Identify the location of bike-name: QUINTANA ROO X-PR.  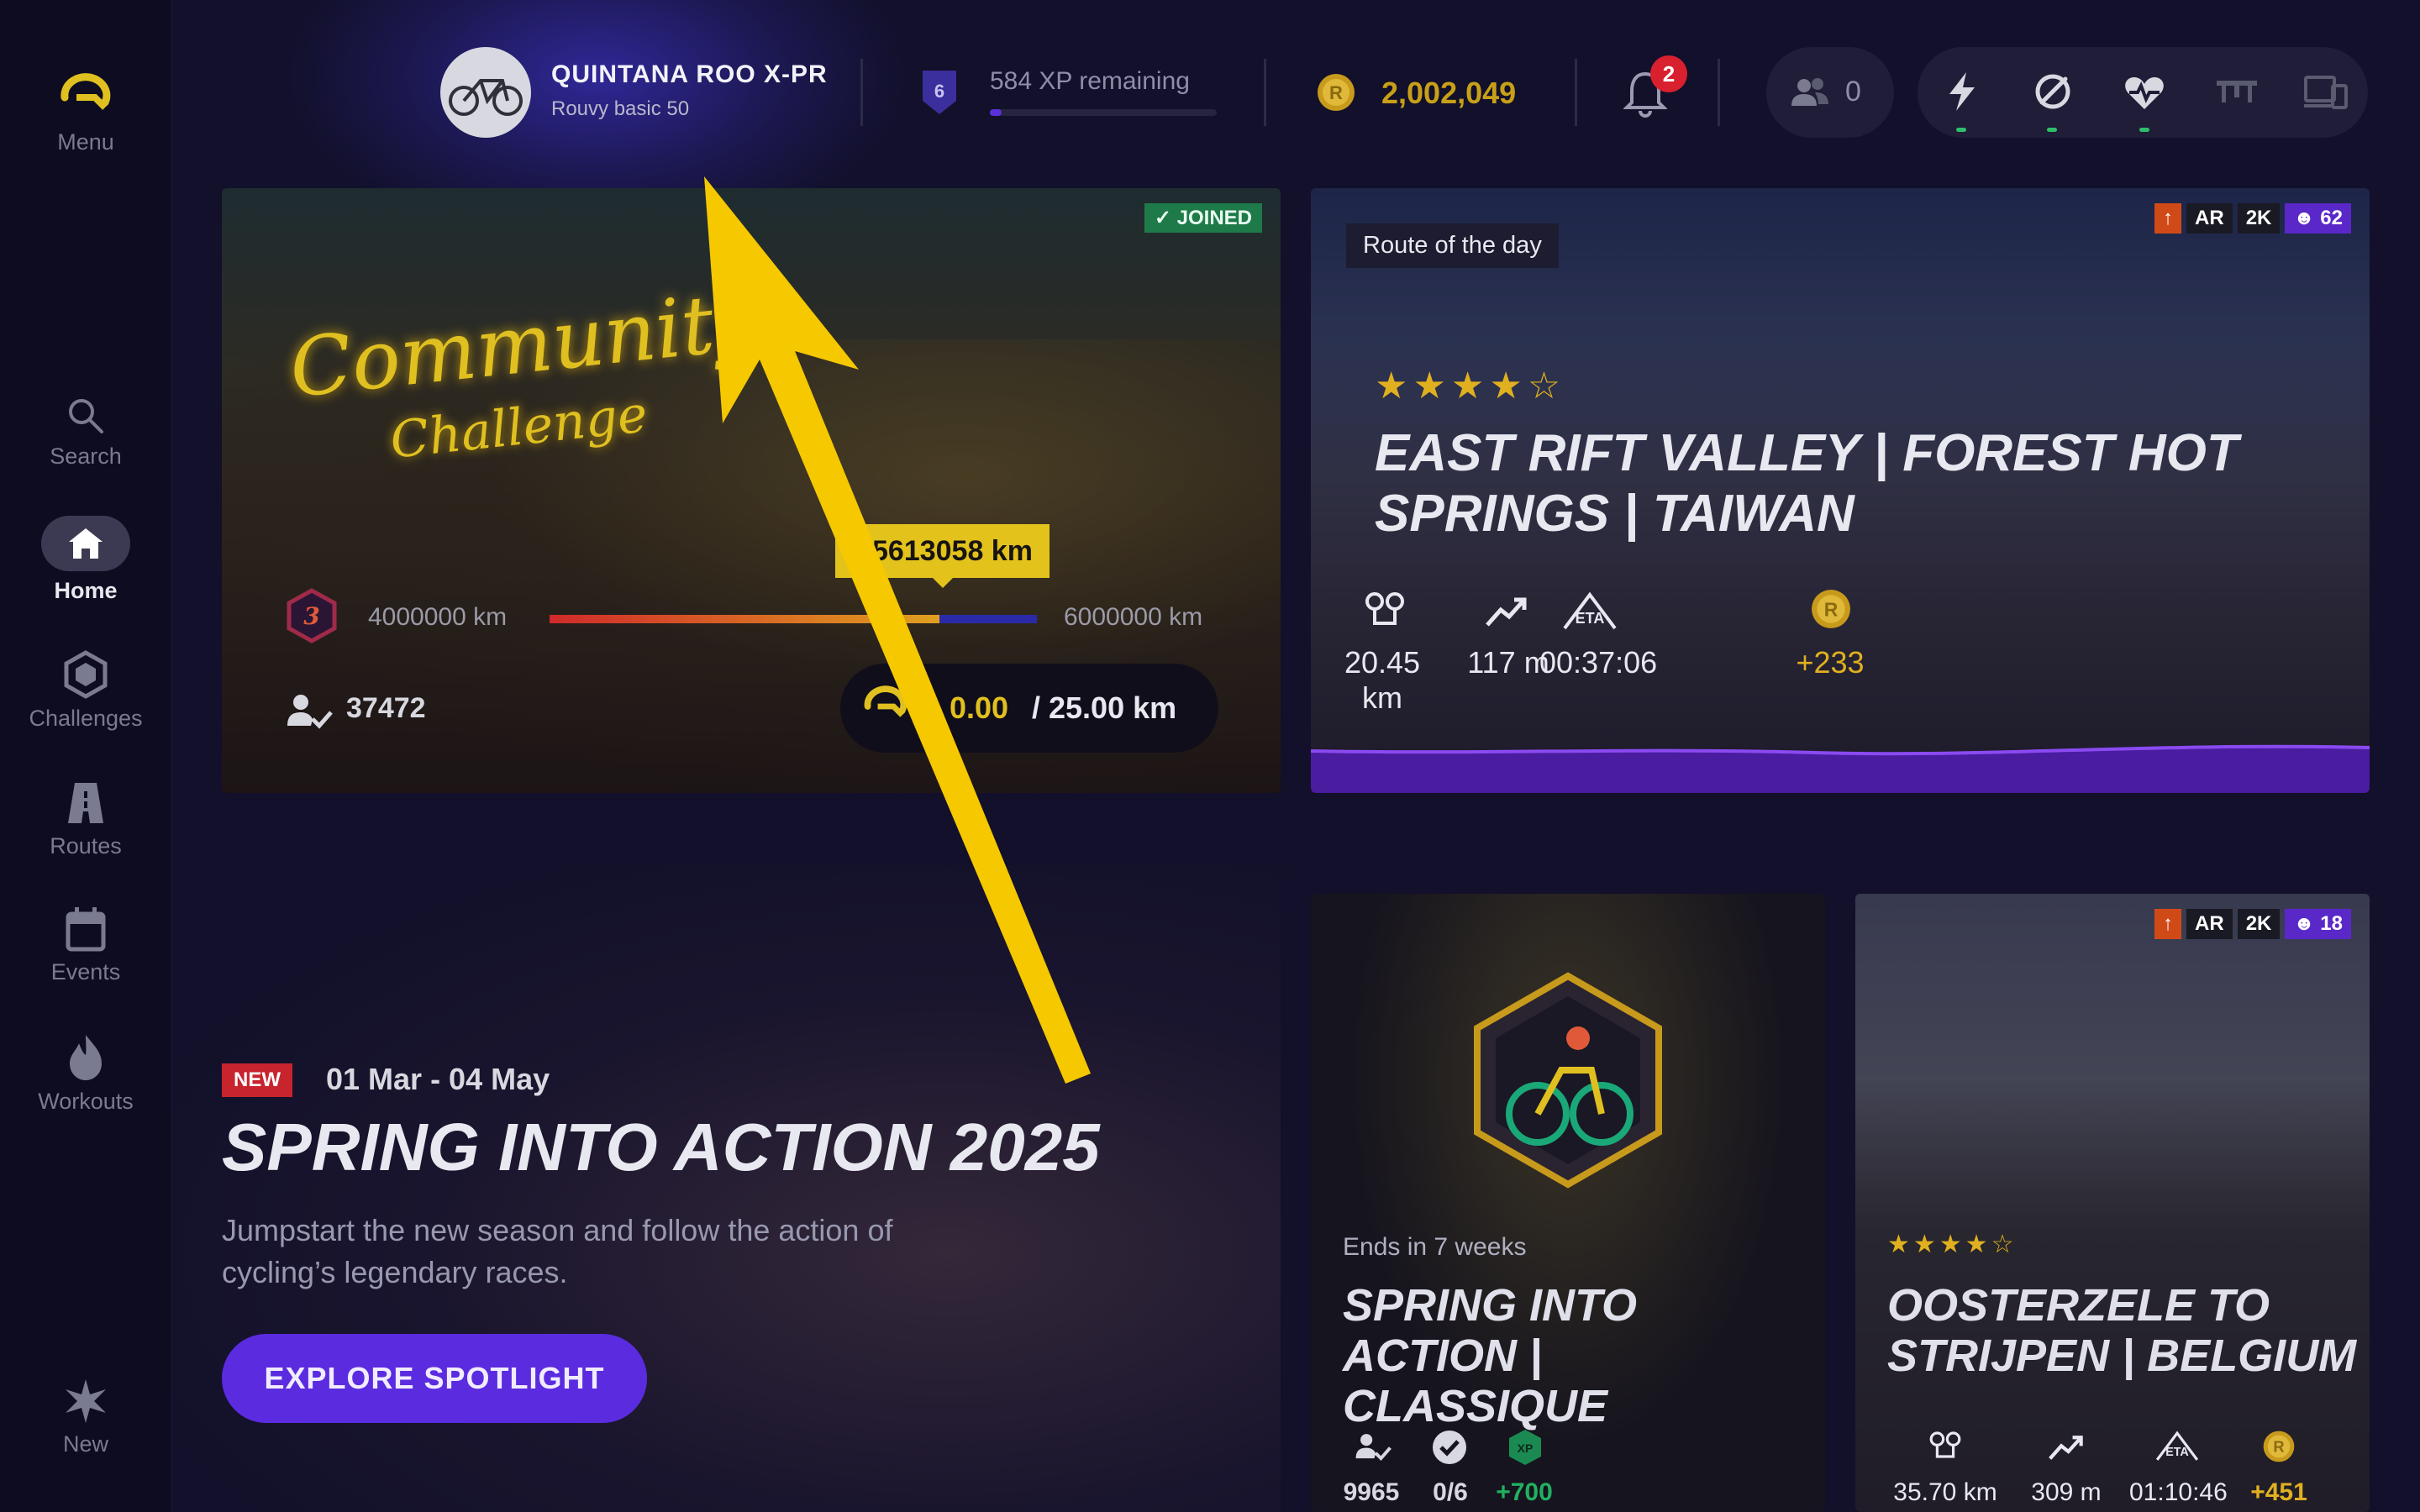
(689, 74).